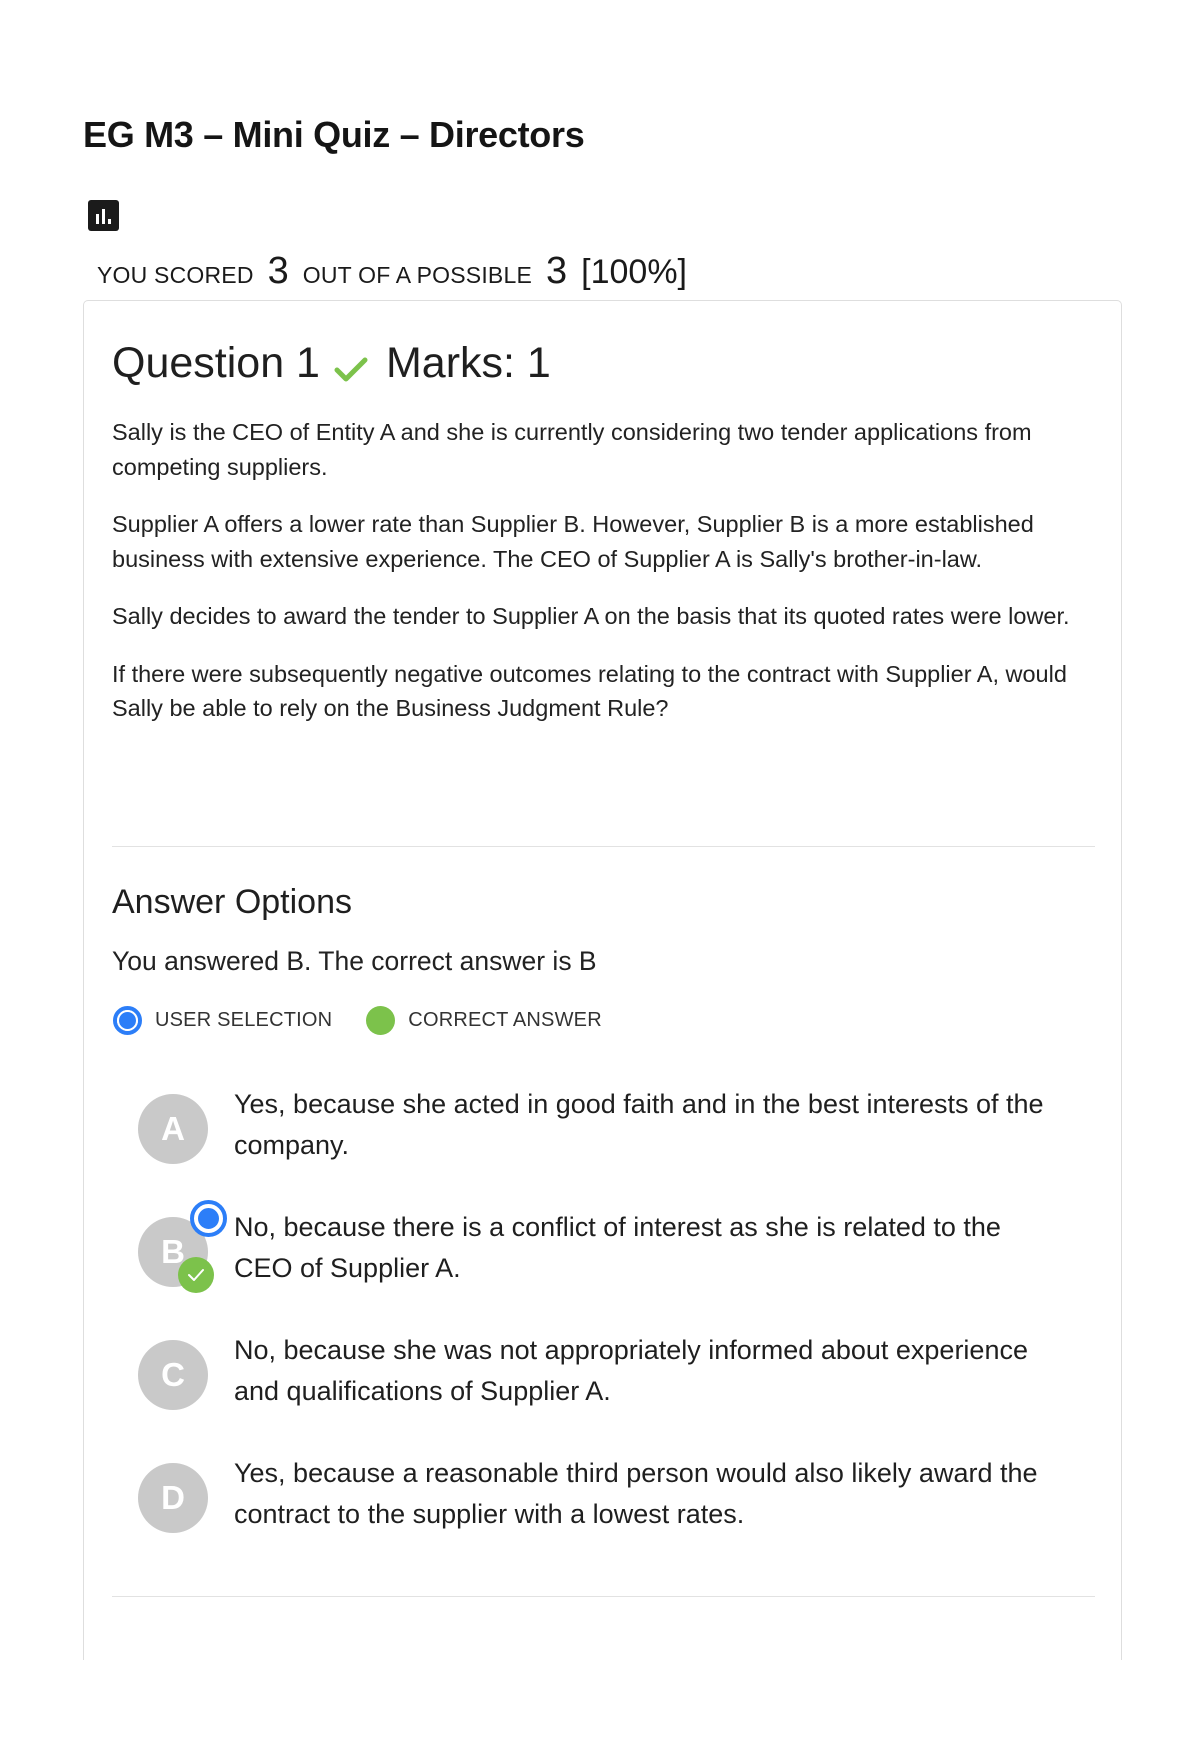 This screenshot has height=1738, width=1200. Describe the element at coordinates (182, 1246) in the screenshot. I see `option-letter-badge: B` at that location.